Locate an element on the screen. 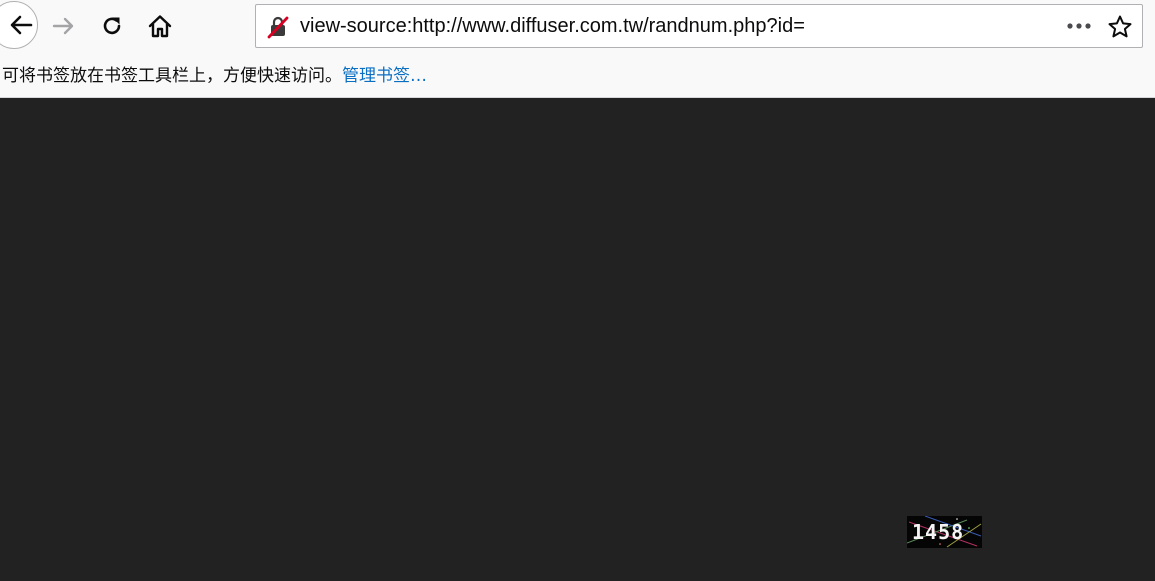 The height and width of the screenshot is (581, 1155). forward-button is located at coordinates (64, 26).